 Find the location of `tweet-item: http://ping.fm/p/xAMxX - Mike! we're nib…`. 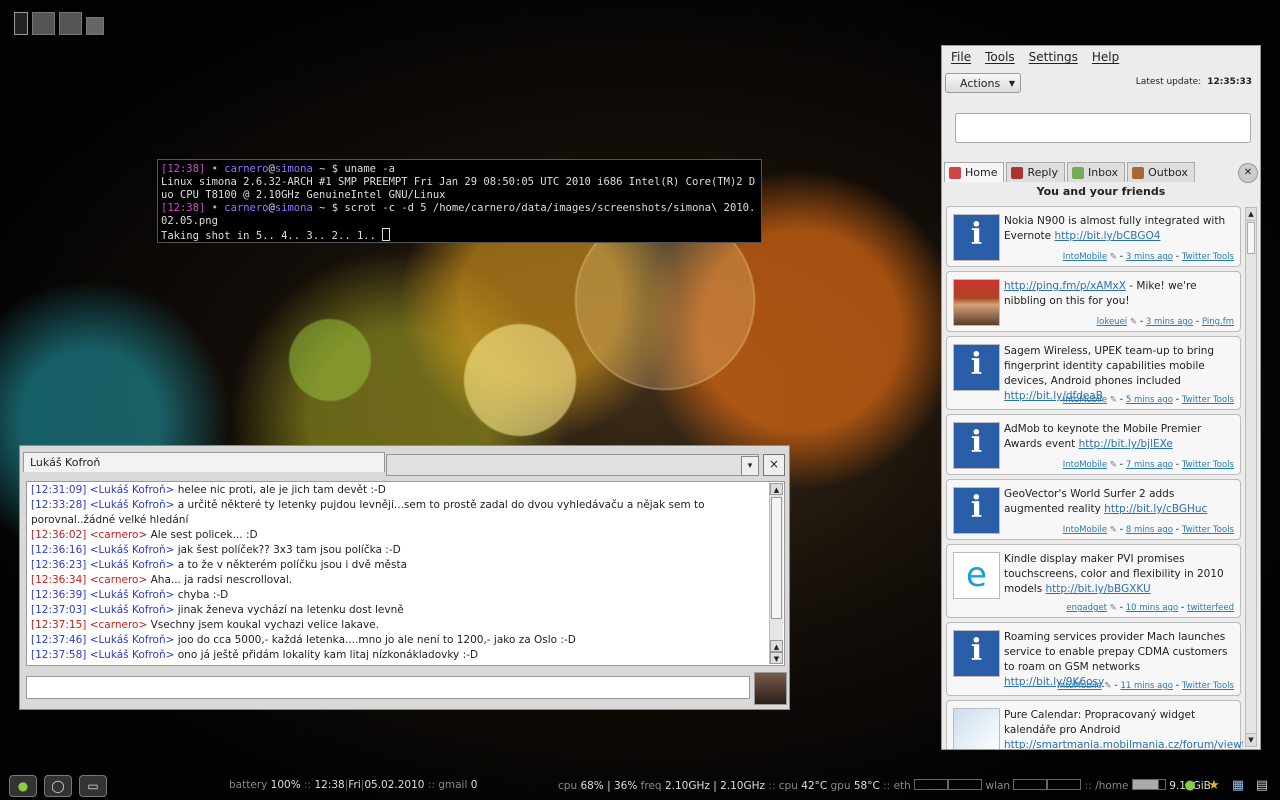

tweet-item: http://ping.fm/p/xAMxX - Mike! we're nib… is located at coordinates (1093, 301).